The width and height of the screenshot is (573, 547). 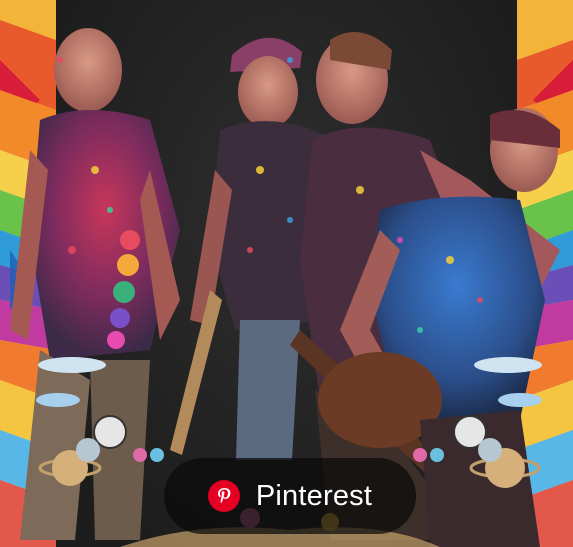 I want to click on pinterest-icon, so click(x=223, y=496).